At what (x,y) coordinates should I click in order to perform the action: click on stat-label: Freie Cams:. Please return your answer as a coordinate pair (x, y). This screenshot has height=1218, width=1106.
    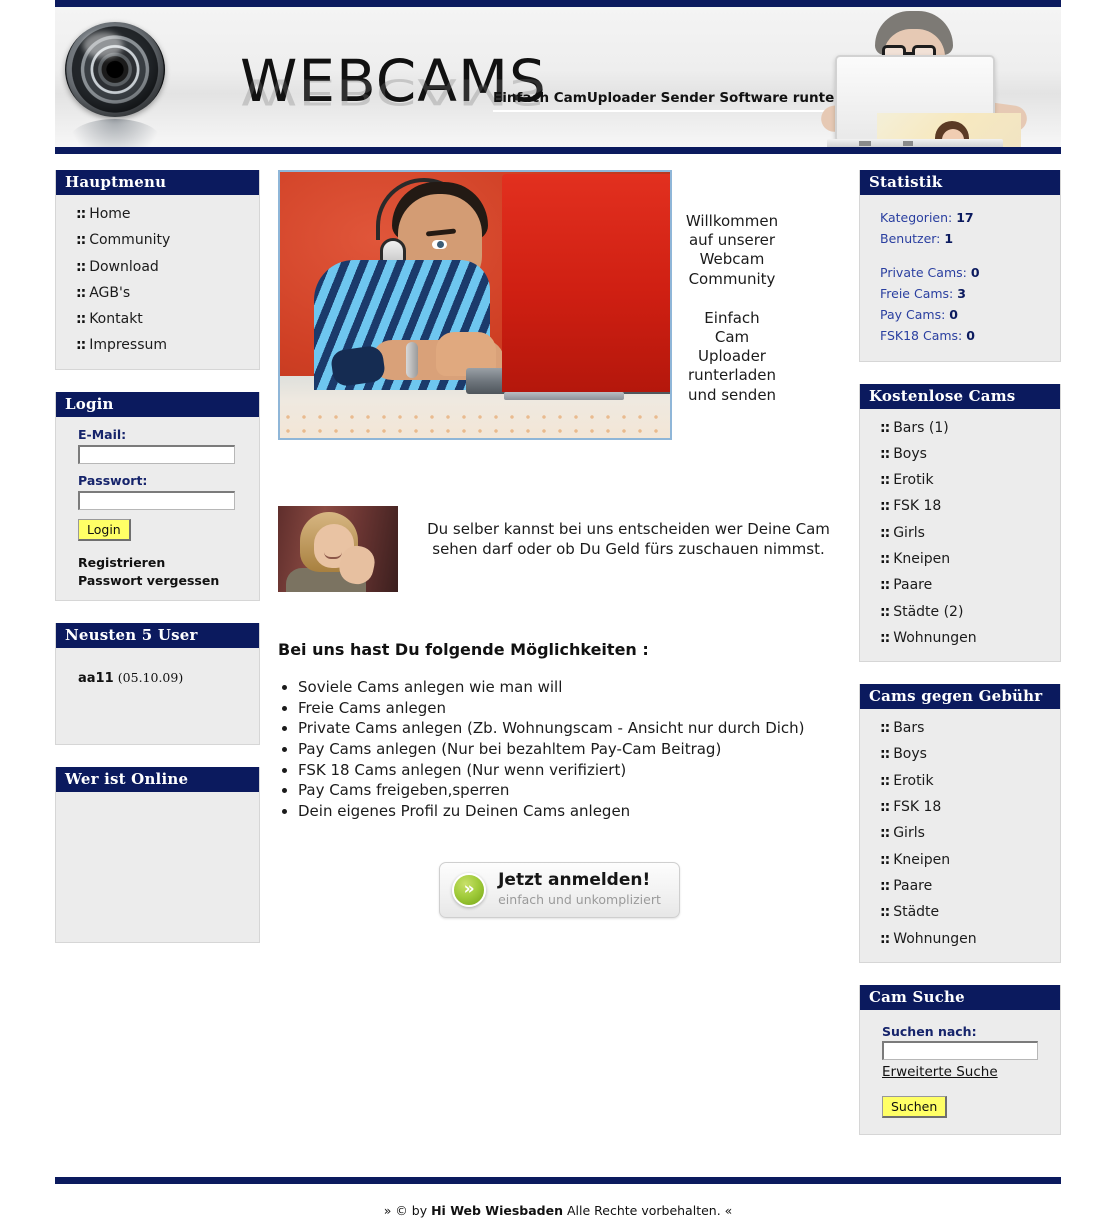
    Looking at the image, I should click on (917, 293).